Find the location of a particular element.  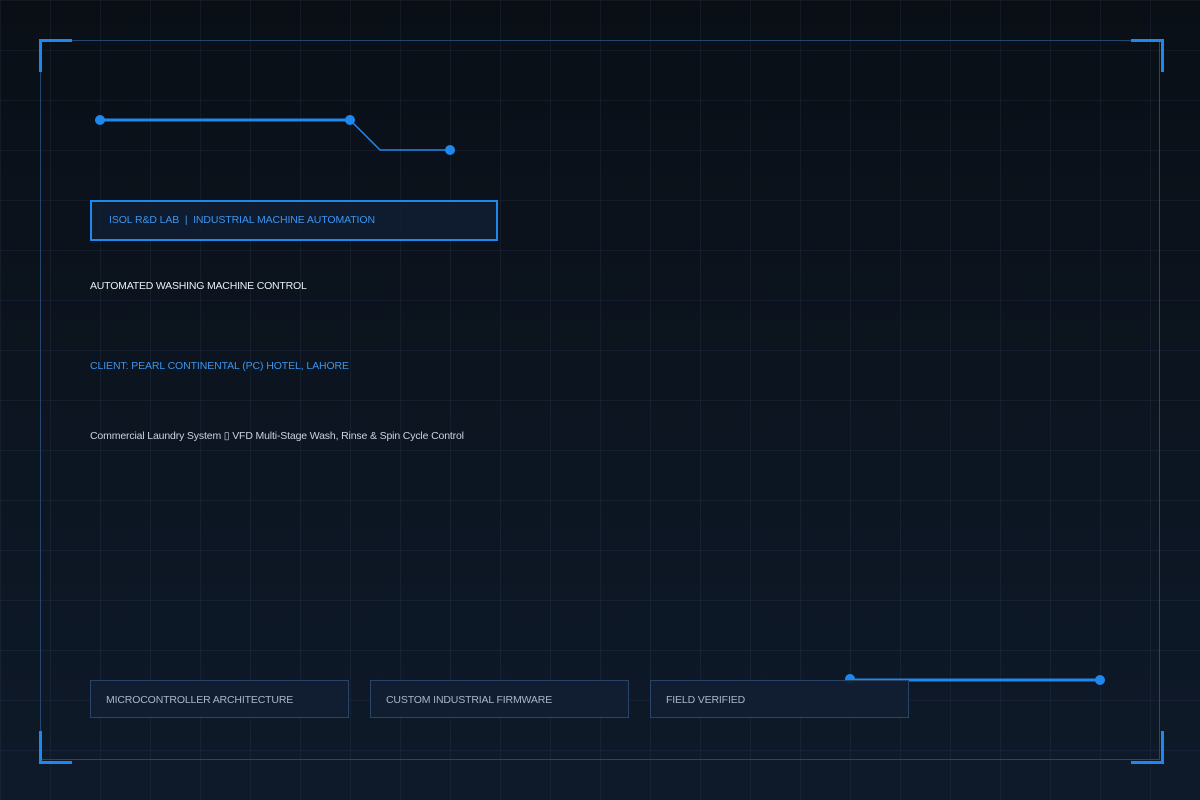

tag-field-verified: FIELD VERIFIED is located at coordinates (779, 699).